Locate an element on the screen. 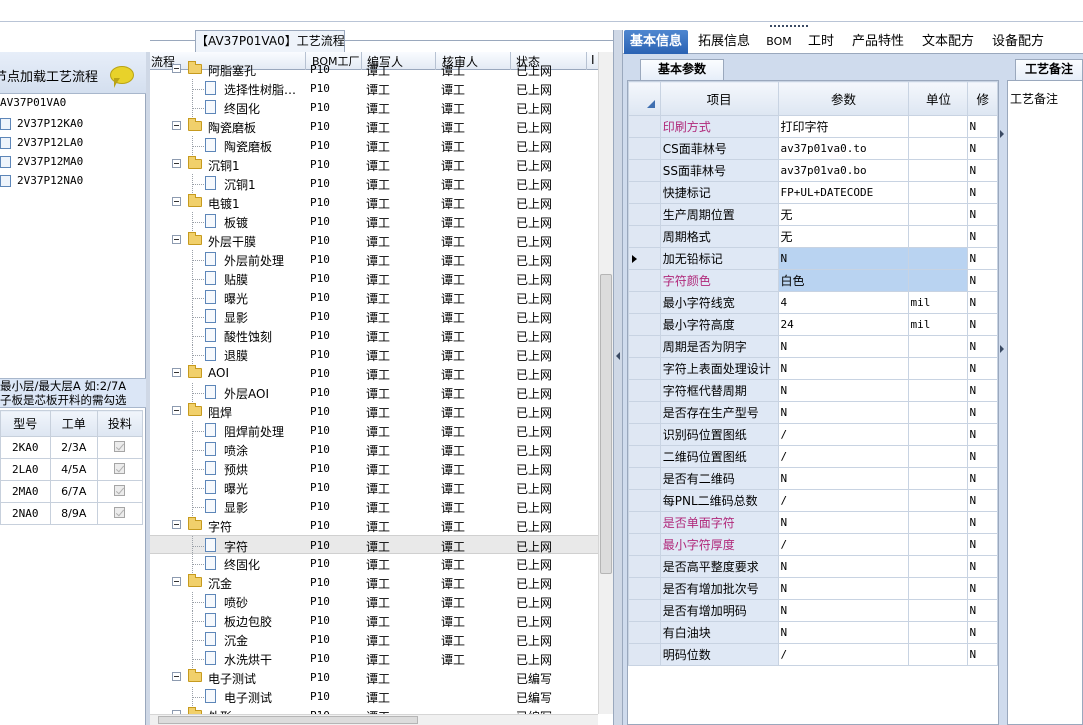 The image size is (1083, 725). table-row: 贴膜 P10 谭工 谭工 已上网 is located at coordinates (374, 278).